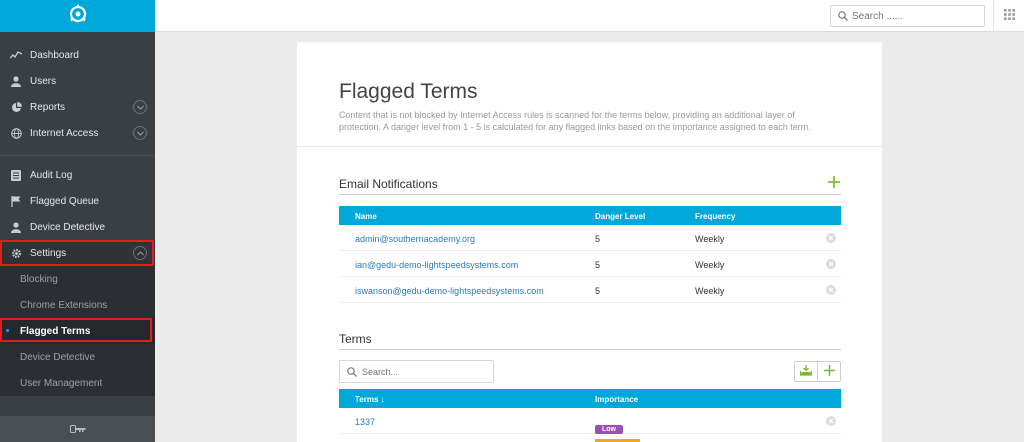 The width and height of the screenshot is (1024, 442). What do you see at coordinates (609, 429) in the screenshot?
I see `importance-badge: Low` at bounding box center [609, 429].